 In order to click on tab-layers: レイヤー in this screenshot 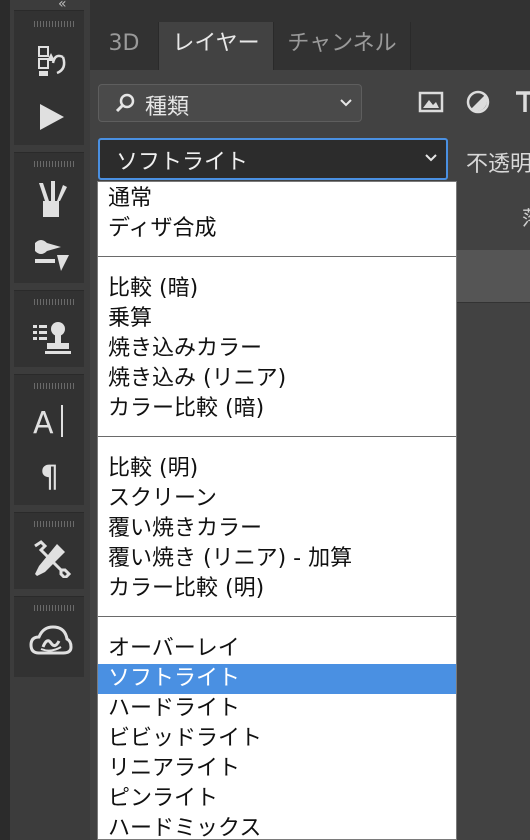, I will do `click(216, 46)`.